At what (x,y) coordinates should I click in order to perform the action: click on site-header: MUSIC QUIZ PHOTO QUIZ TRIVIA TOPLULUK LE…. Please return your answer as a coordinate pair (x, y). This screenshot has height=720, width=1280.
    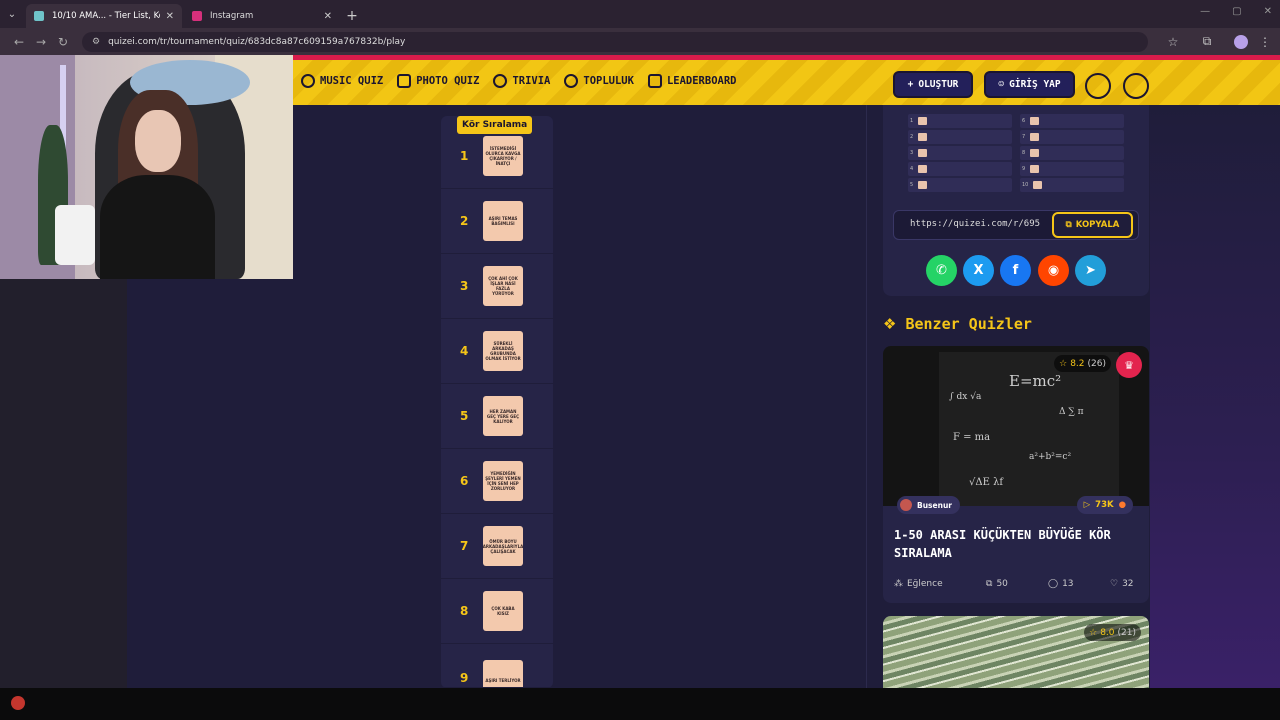
    Looking at the image, I should click on (786, 80).